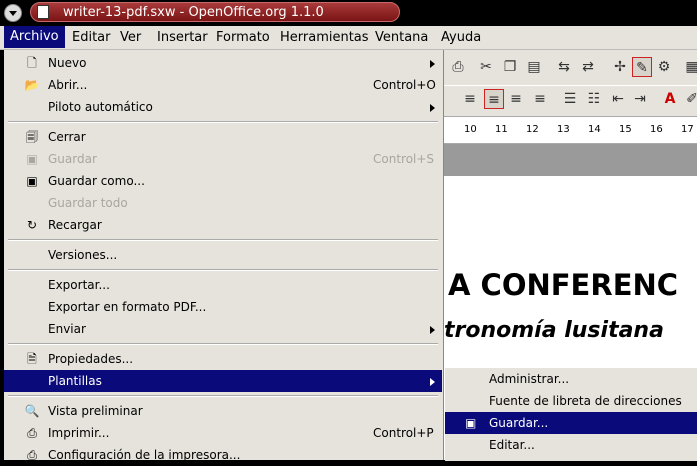  Describe the element at coordinates (32, 181) in the screenshot. I see `save-as-icon: ▣` at that location.